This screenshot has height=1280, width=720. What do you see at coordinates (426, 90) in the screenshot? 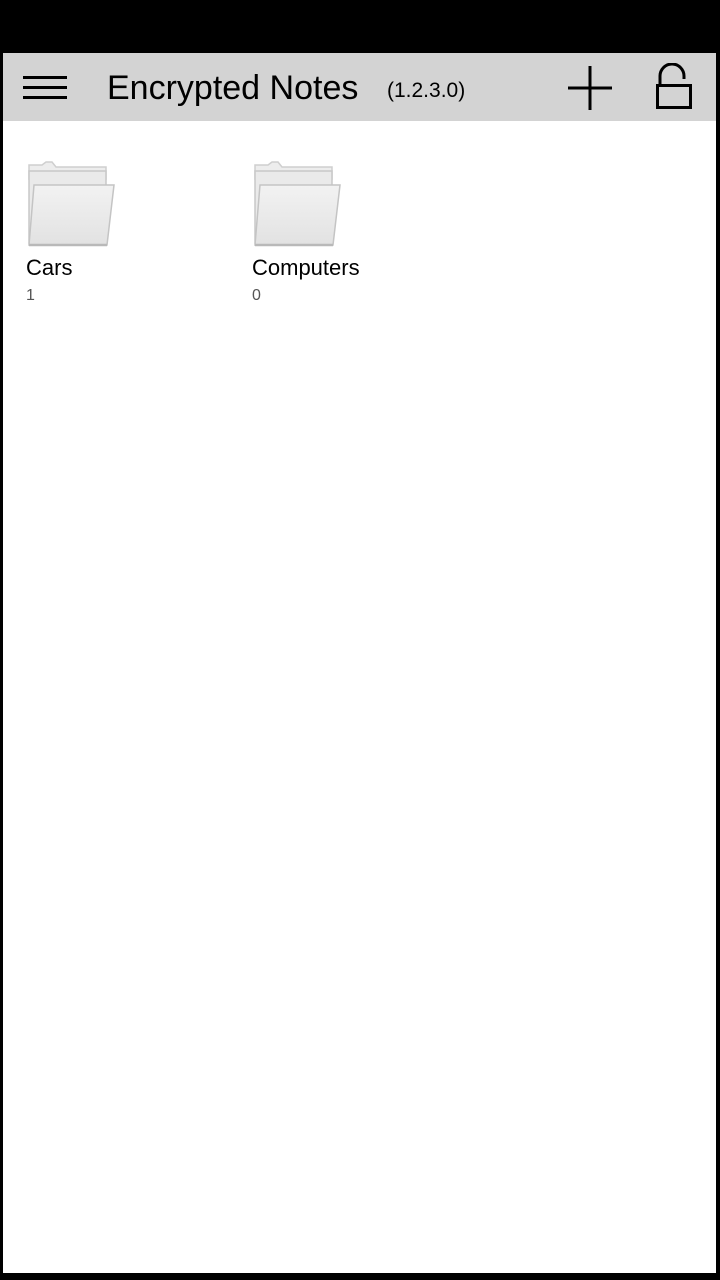
I see `app-version: (1.2.3.0)` at bounding box center [426, 90].